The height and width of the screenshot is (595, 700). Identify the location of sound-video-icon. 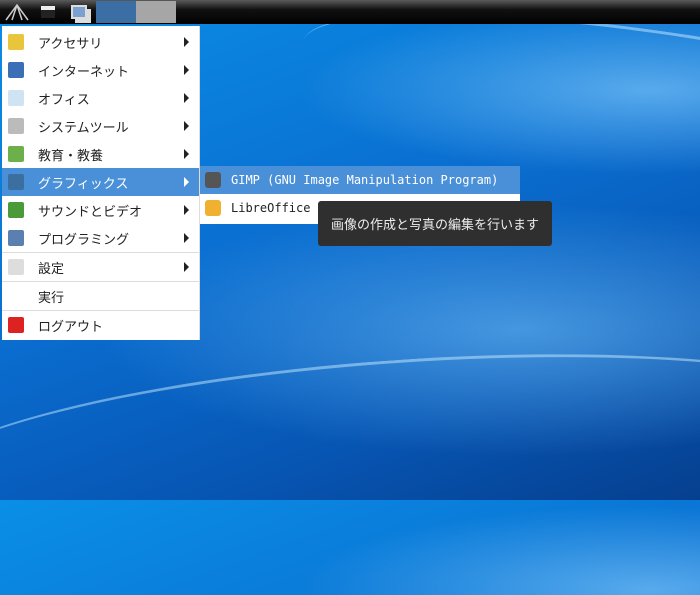
(16, 210).